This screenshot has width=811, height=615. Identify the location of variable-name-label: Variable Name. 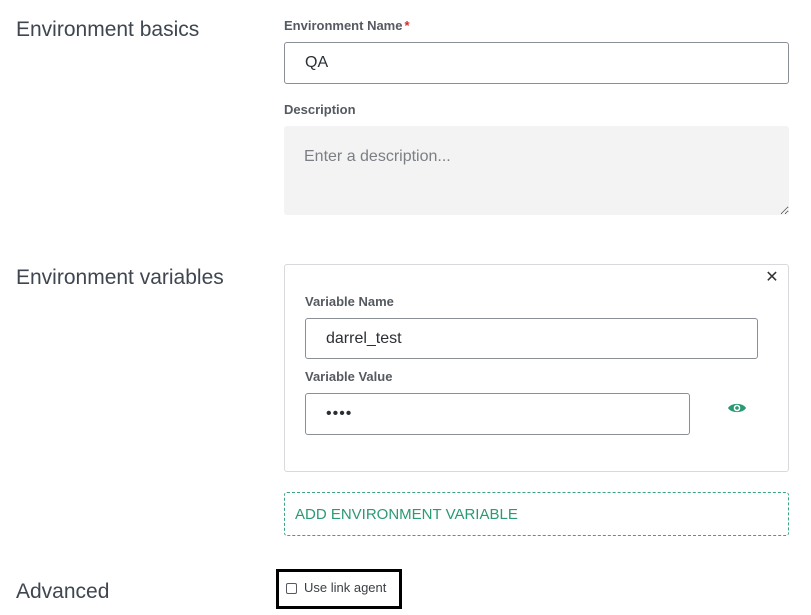
(349, 301).